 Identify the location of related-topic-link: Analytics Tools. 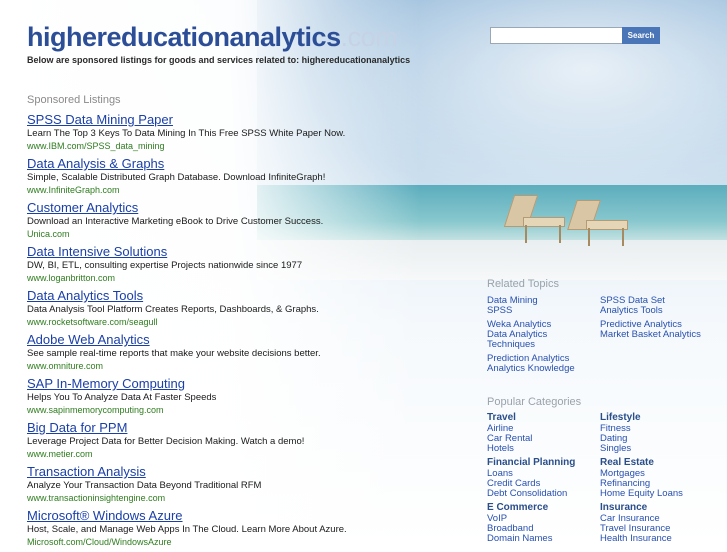
(660, 311).